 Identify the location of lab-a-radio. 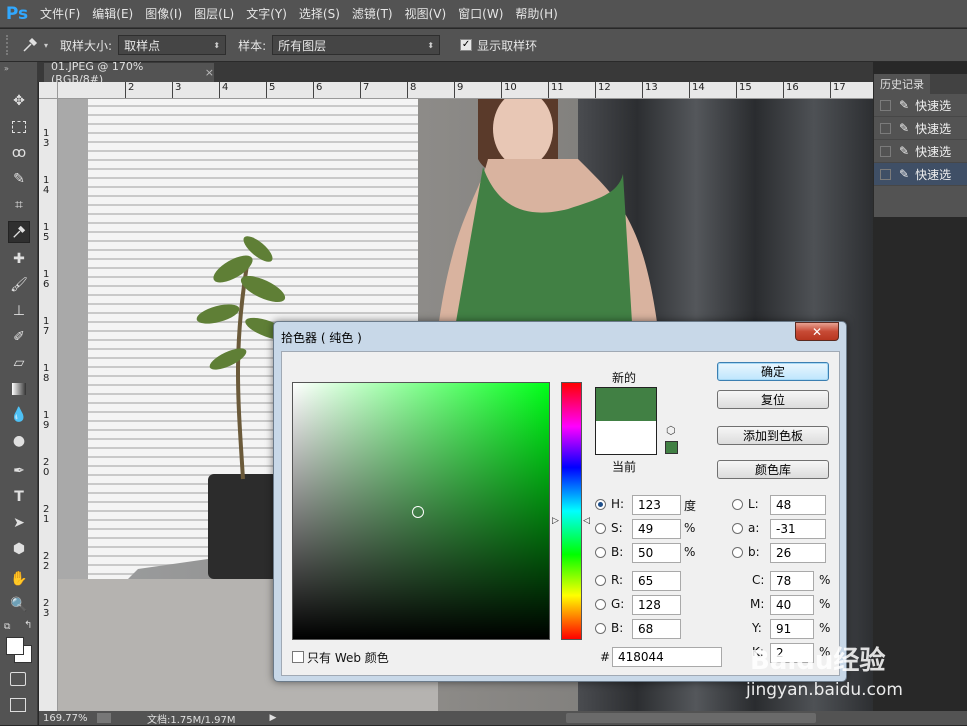
(737, 528).